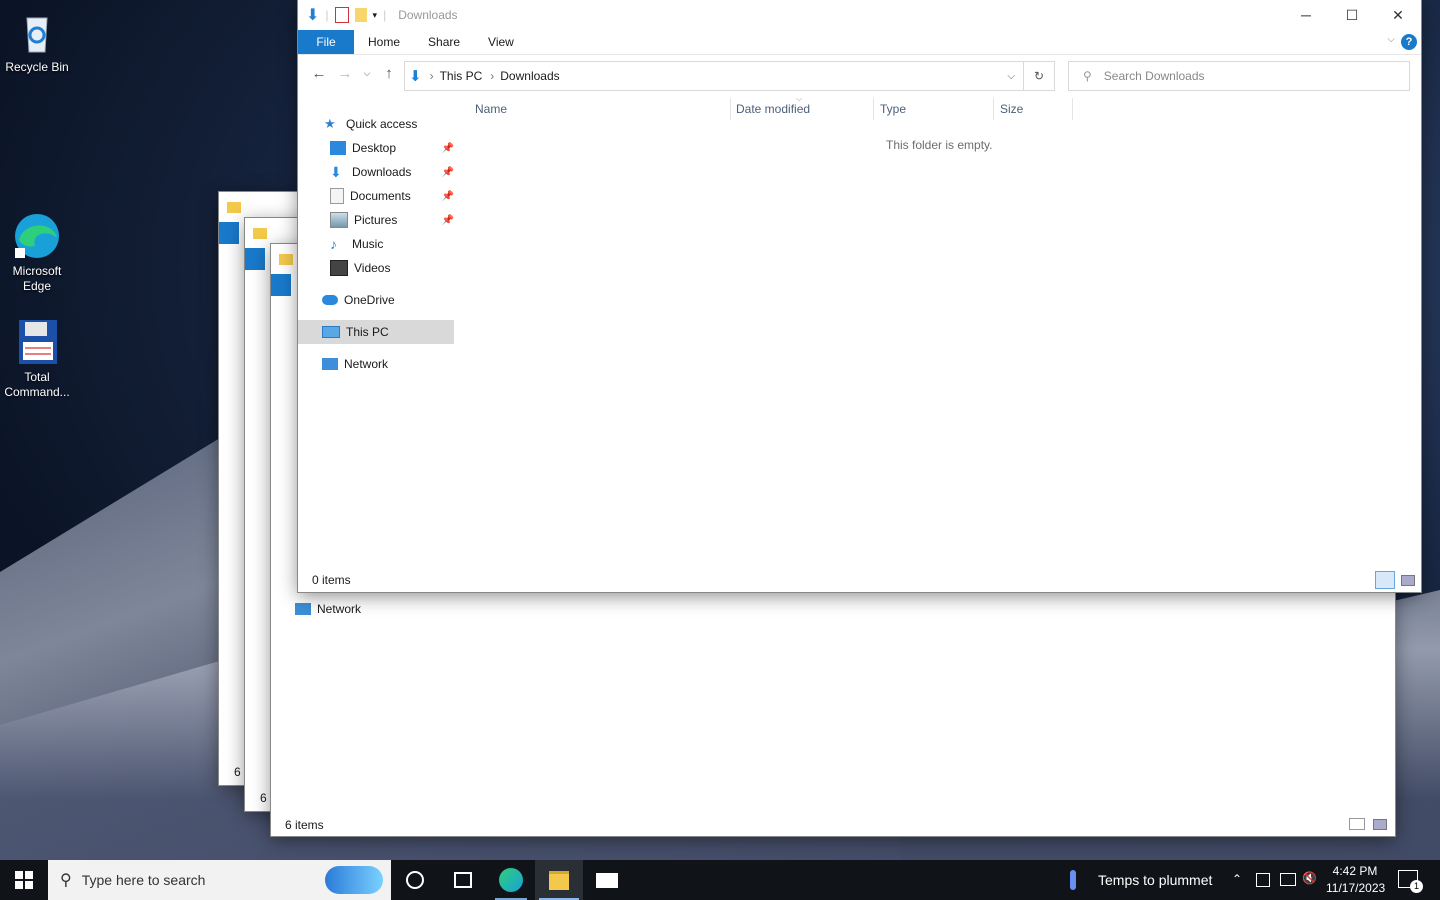  Describe the element at coordinates (1355, 871) in the screenshot. I see `clock-time: 4:42 PM` at that location.